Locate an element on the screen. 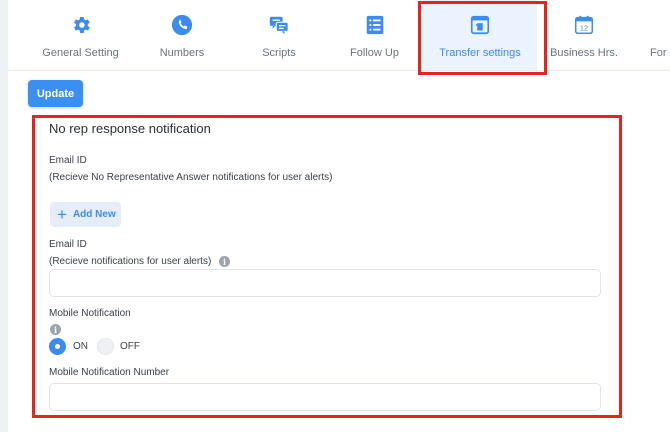 The height and width of the screenshot is (432, 670). email-id-label-2: Email ID is located at coordinates (68, 244).